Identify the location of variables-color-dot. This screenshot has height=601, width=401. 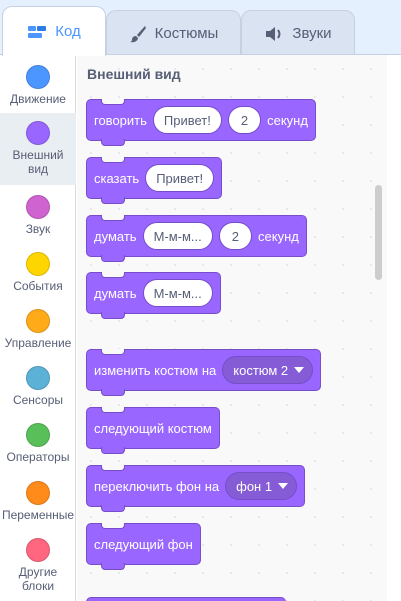
(38, 493).